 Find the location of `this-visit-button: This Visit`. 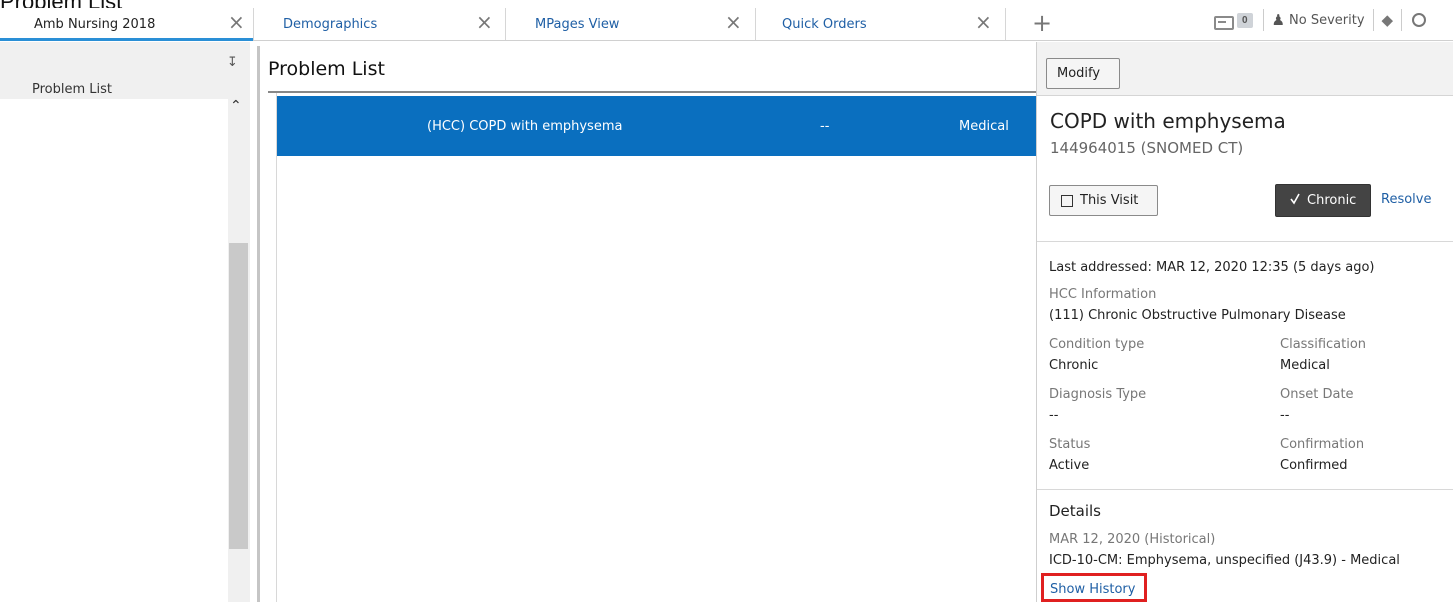

this-visit-button: This Visit is located at coordinates (1103, 200).